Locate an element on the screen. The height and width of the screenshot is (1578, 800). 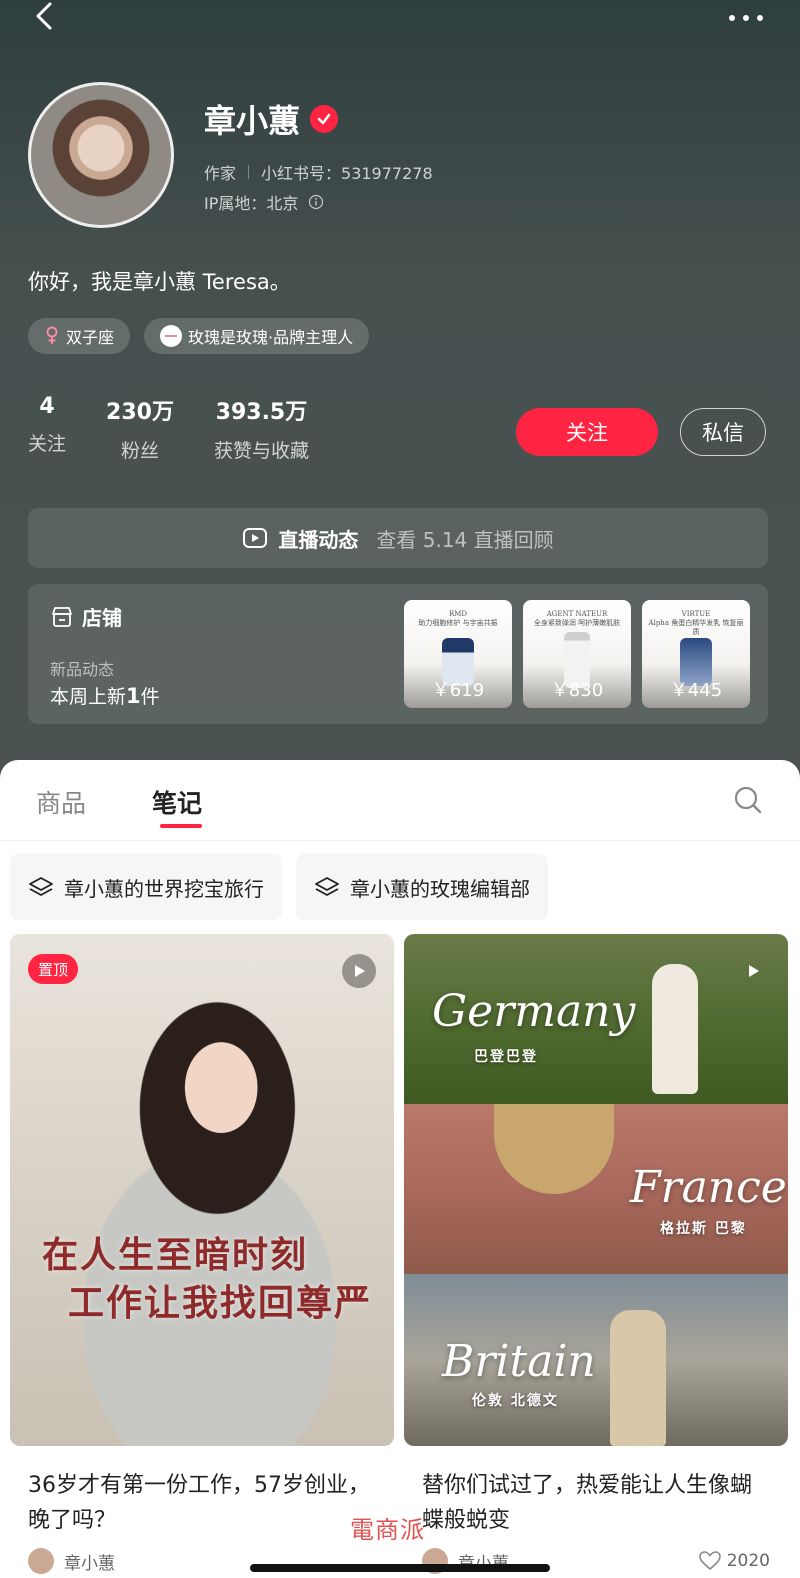
note-author: 章小蕙 is located at coordinates (89, 1561).